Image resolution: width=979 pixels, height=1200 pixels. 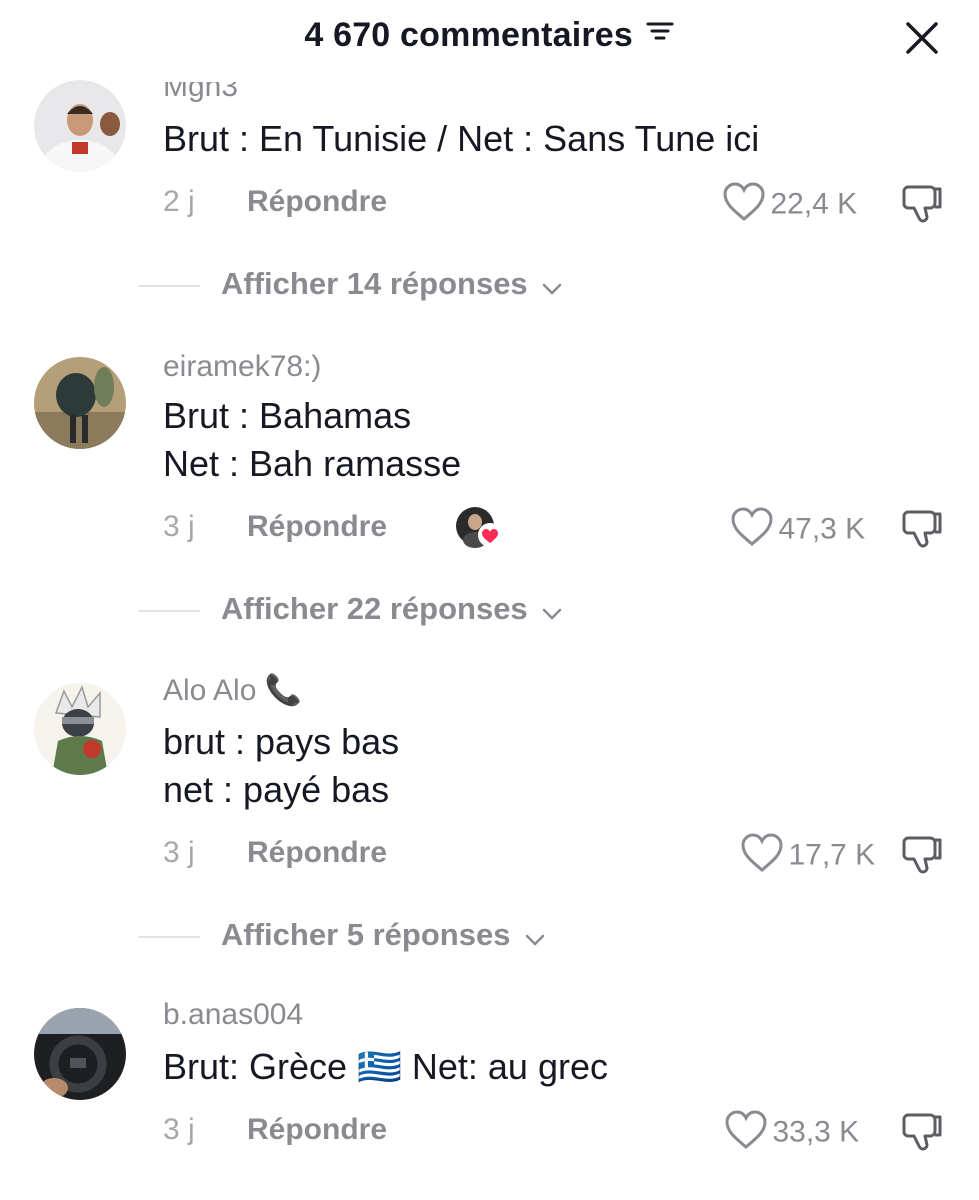 I want to click on like-button: 33,3 K, so click(x=791, y=1131).